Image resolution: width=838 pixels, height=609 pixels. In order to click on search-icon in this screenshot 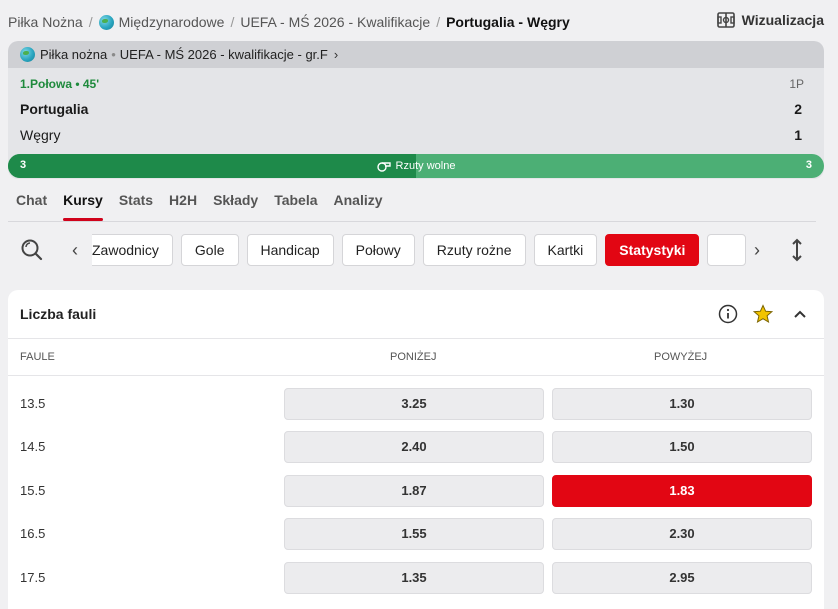, I will do `click(32, 250)`.